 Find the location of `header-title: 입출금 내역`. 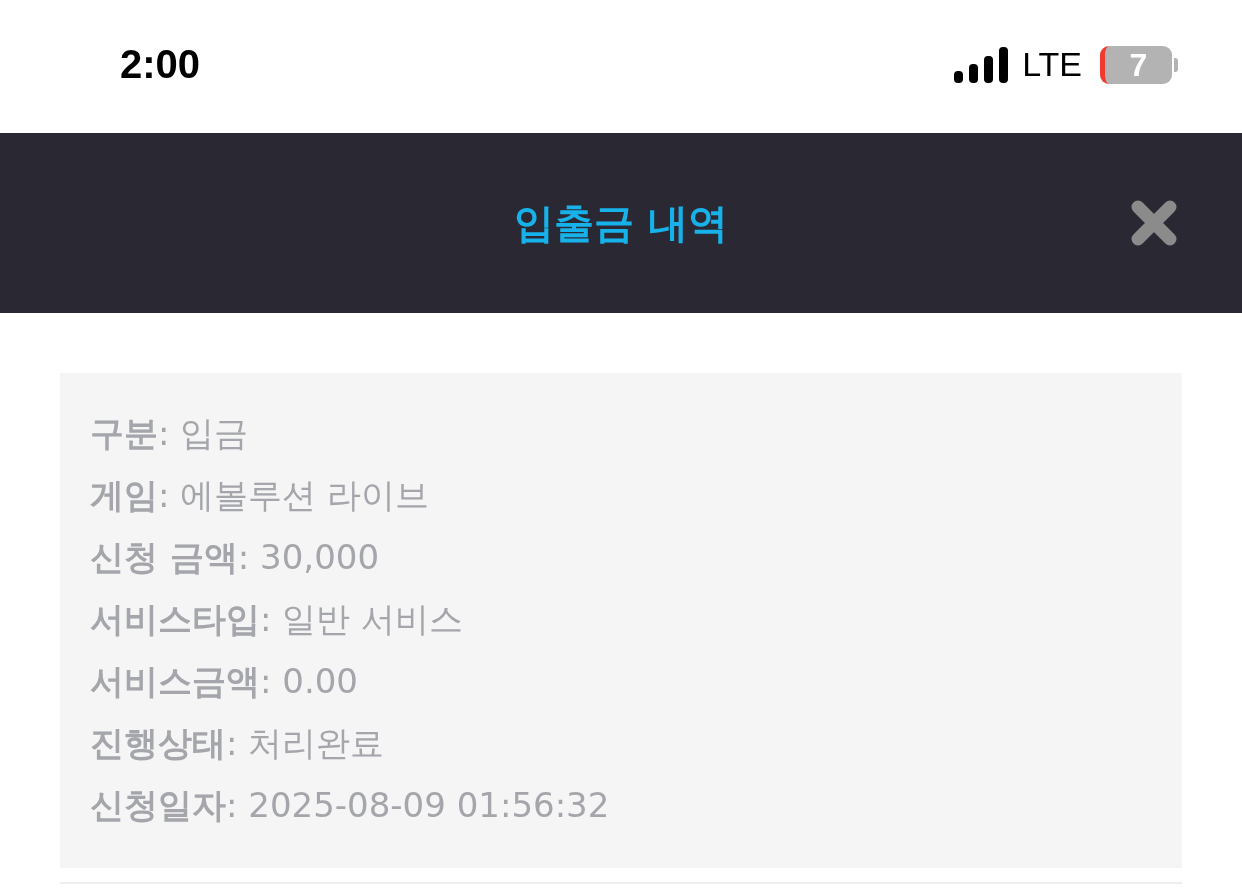

header-title: 입출금 내역 is located at coordinates (621, 223).